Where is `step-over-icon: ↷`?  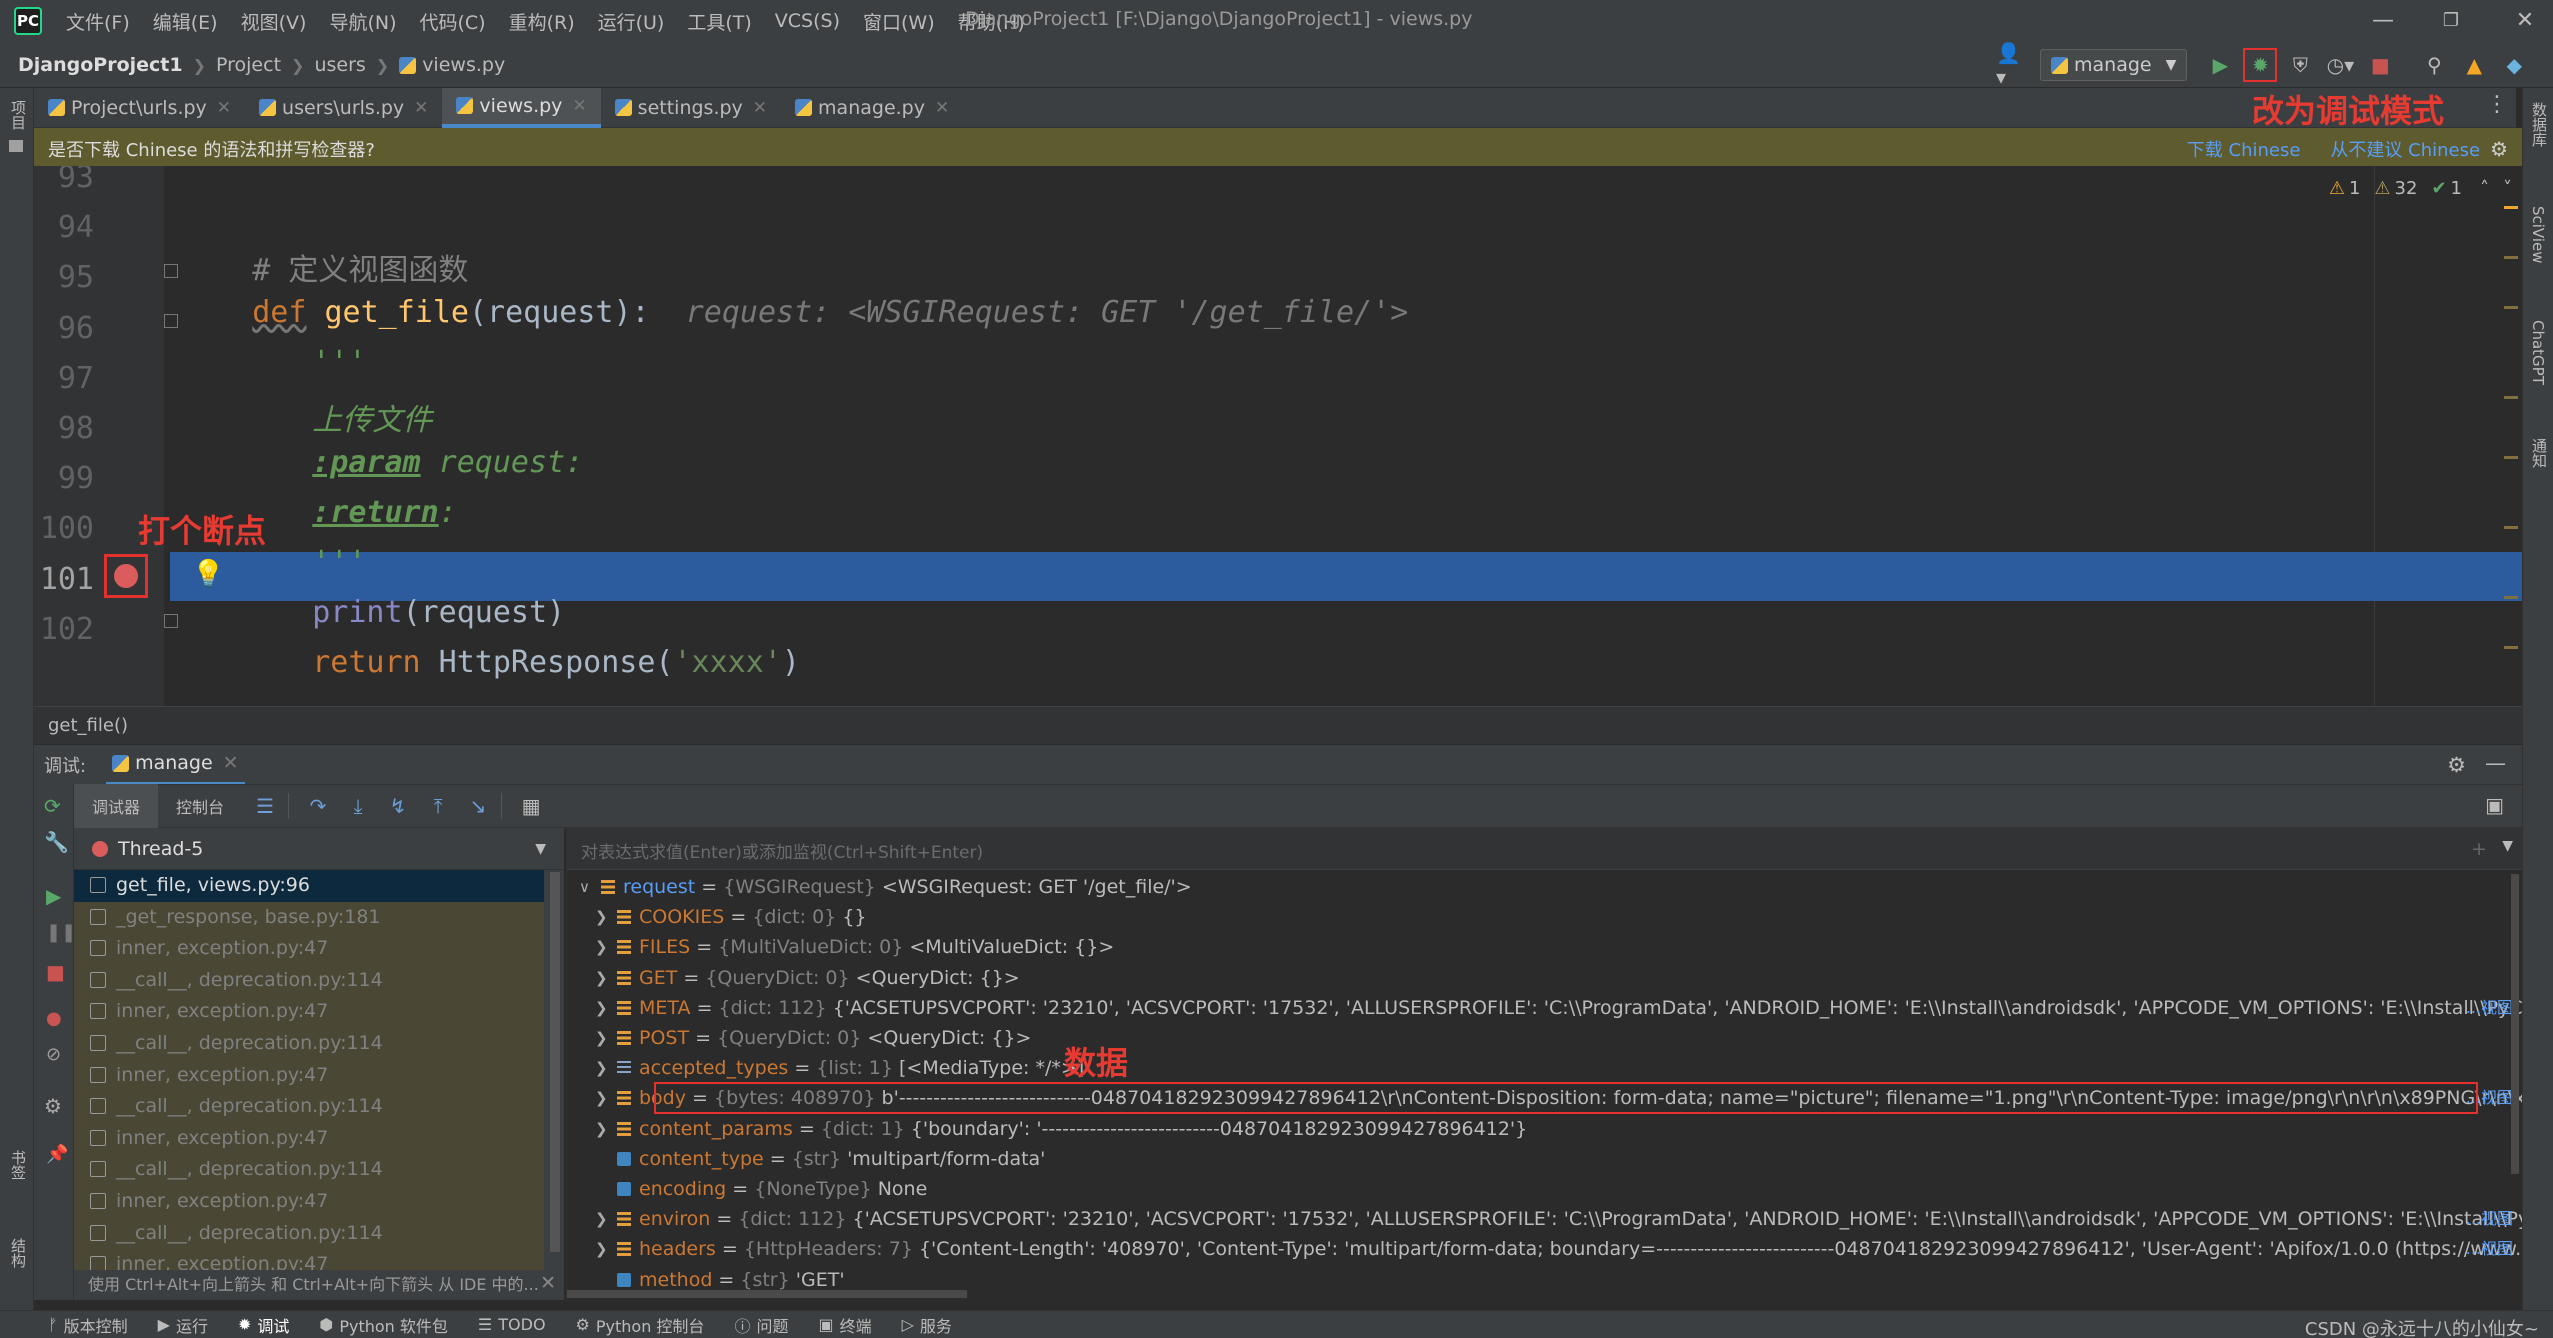
step-over-icon: ↷ is located at coordinates (318, 806).